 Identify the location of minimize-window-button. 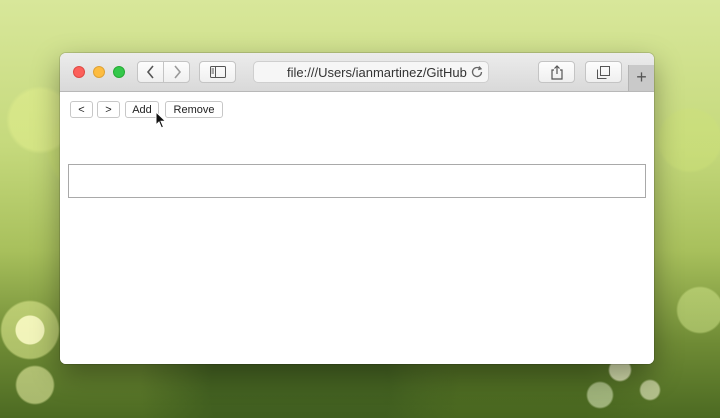
(99, 72).